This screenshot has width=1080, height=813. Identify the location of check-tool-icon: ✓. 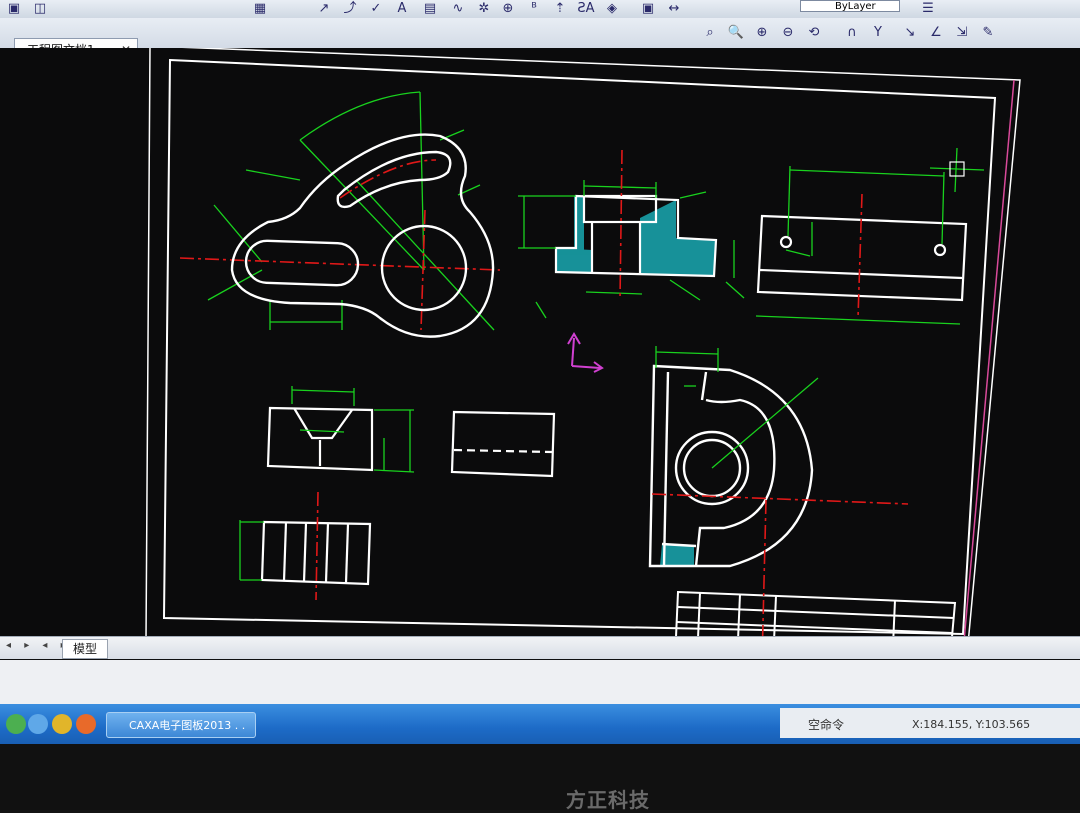
(376, 9).